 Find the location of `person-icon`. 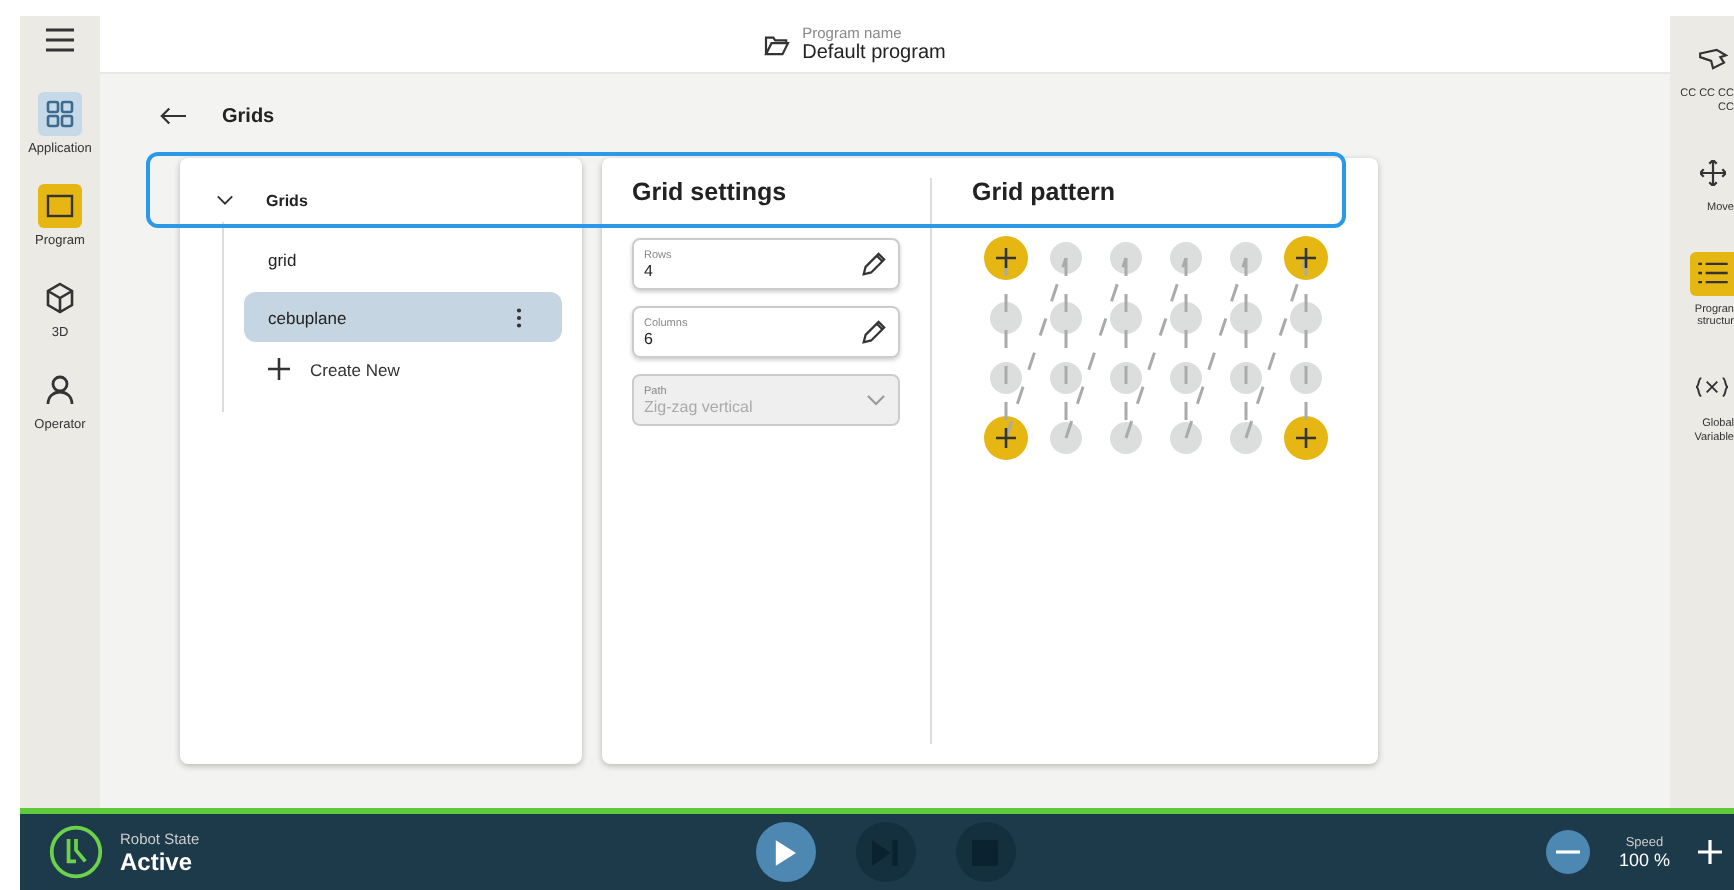

person-icon is located at coordinates (60, 390).